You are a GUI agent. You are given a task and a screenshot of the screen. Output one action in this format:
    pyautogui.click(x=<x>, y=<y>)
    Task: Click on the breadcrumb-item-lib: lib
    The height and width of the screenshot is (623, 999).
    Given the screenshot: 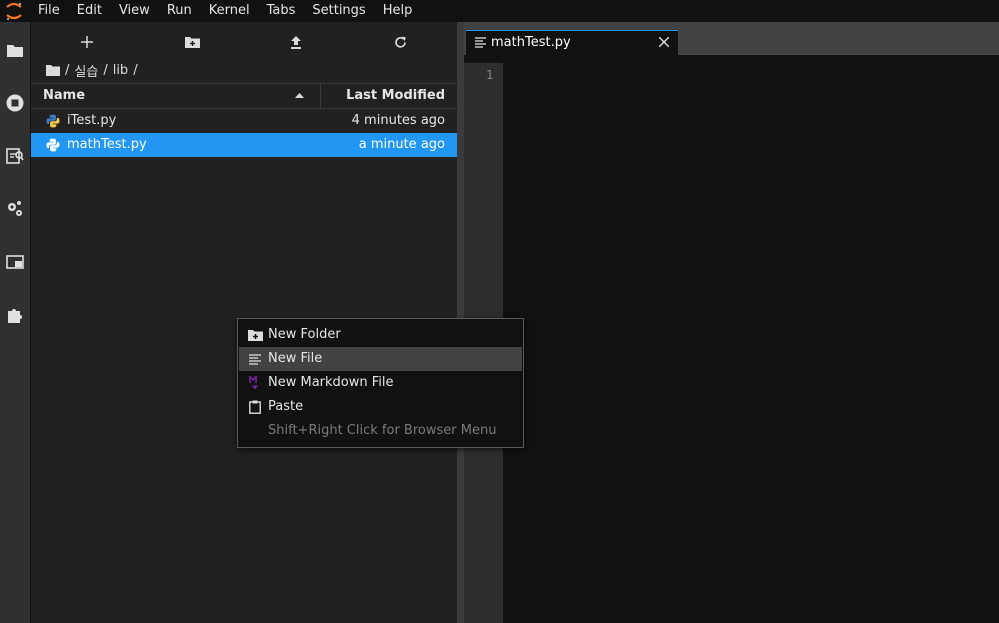 What is the action you would take?
    pyautogui.click(x=120, y=70)
    